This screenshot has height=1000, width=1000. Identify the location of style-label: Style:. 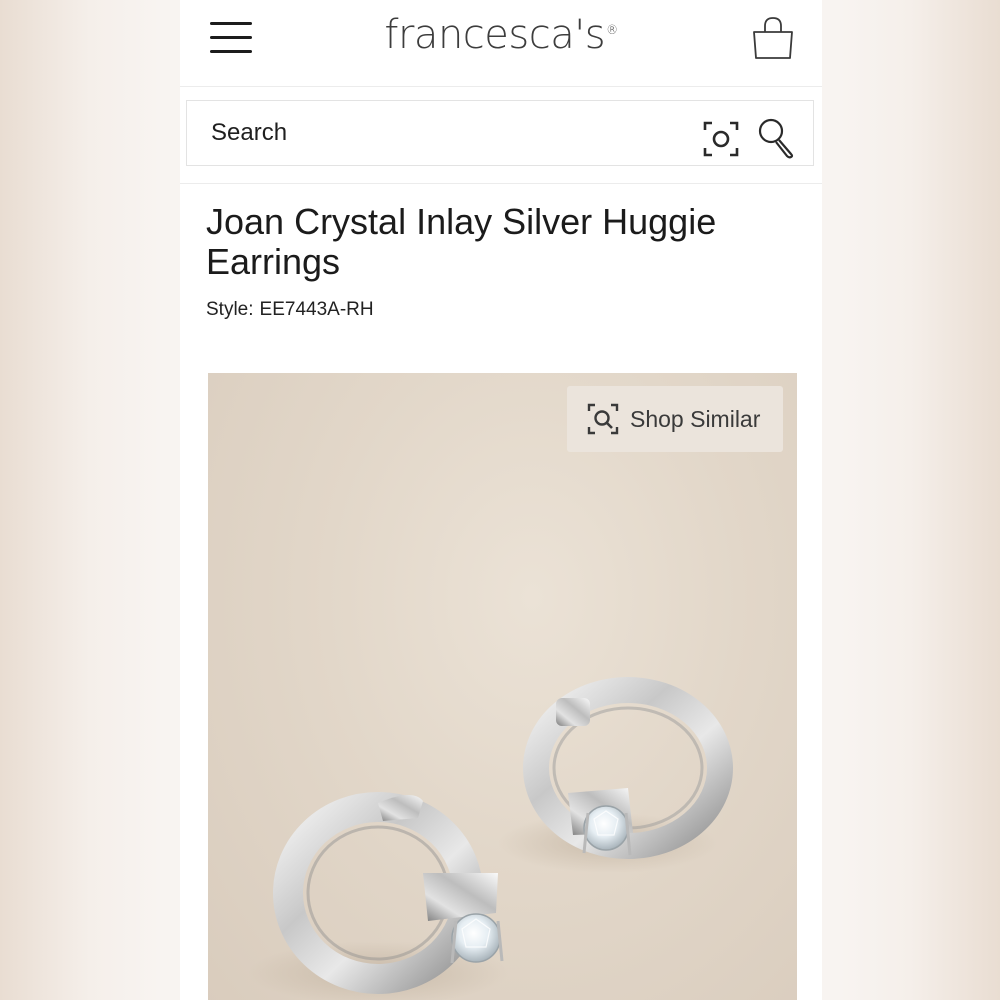
(230, 309).